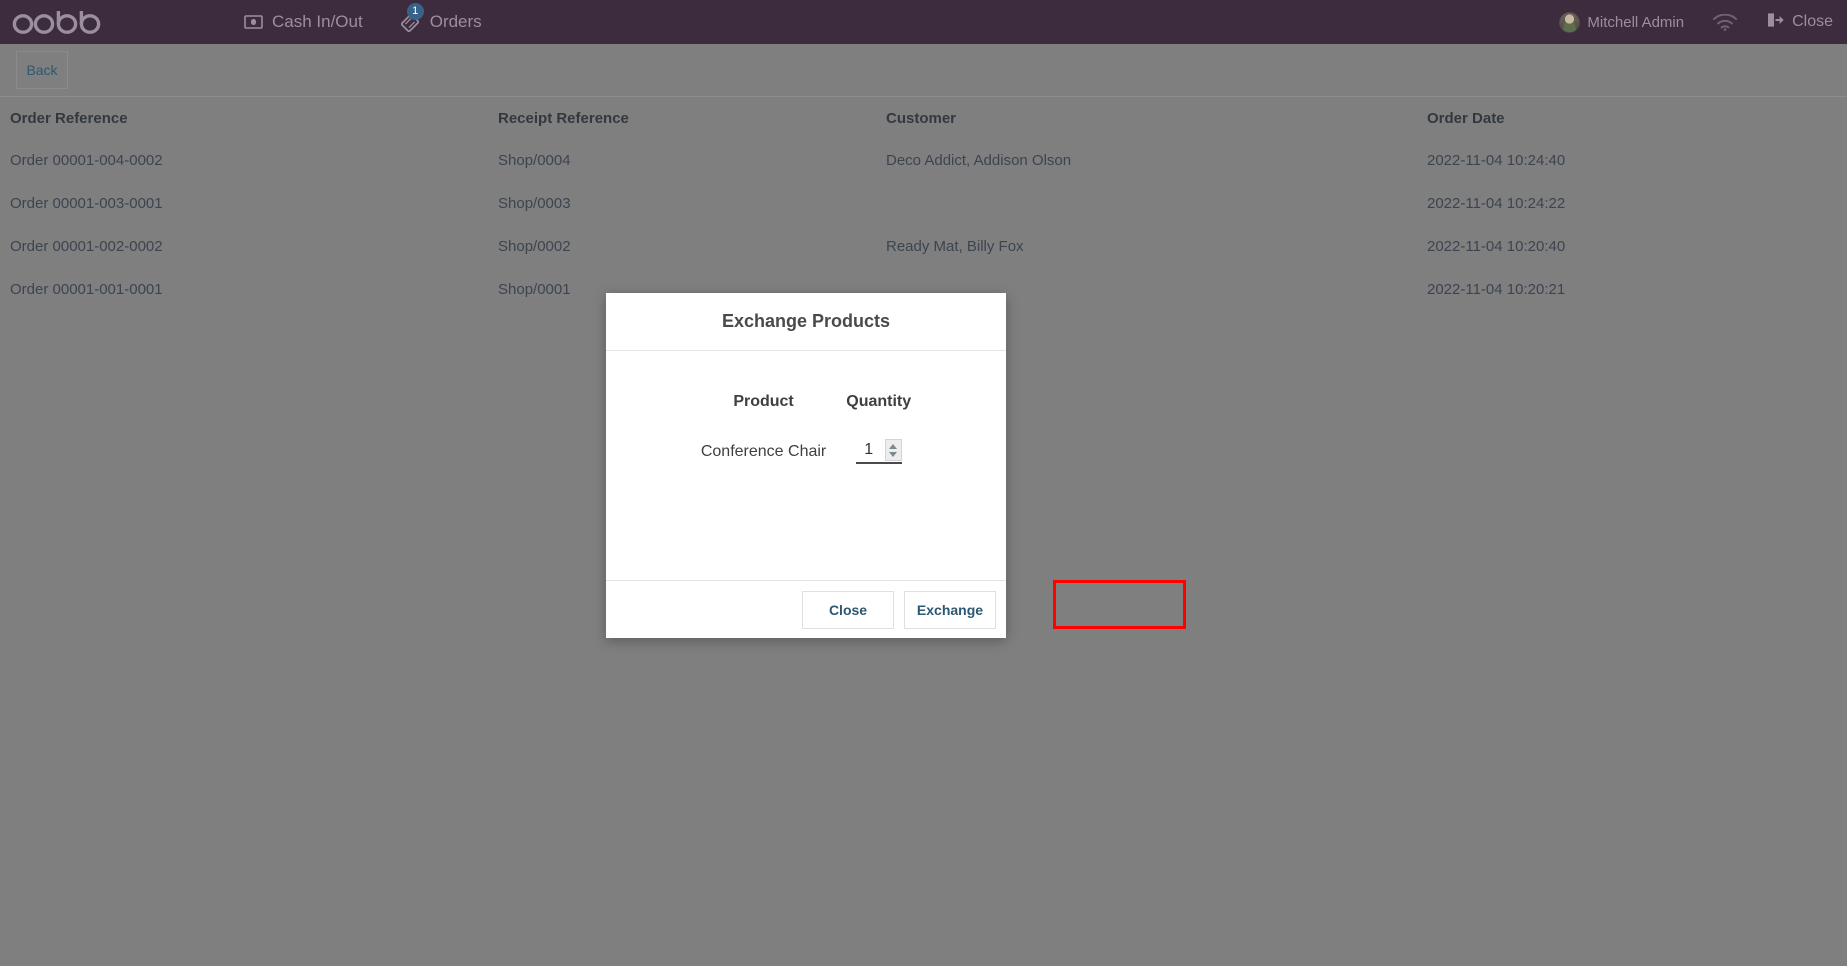 The height and width of the screenshot is (966, 1847). I want to click on cell-product-name: Conference Chair, so click(763, 451).